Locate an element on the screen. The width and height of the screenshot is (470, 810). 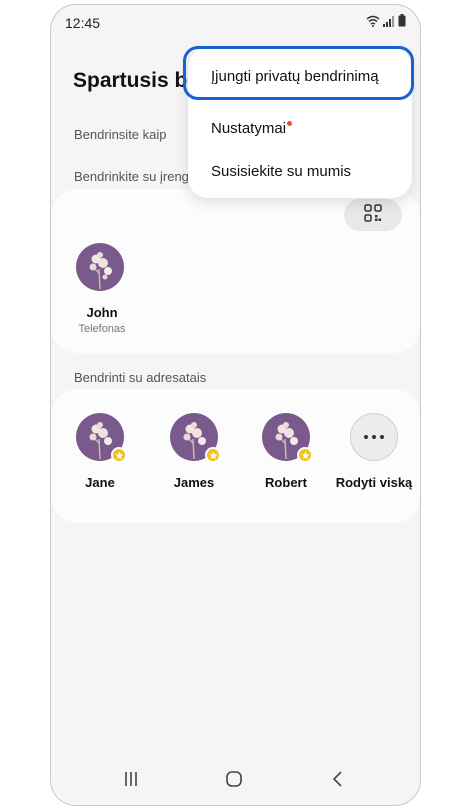
recents-button is located at coordinates (131, 781).